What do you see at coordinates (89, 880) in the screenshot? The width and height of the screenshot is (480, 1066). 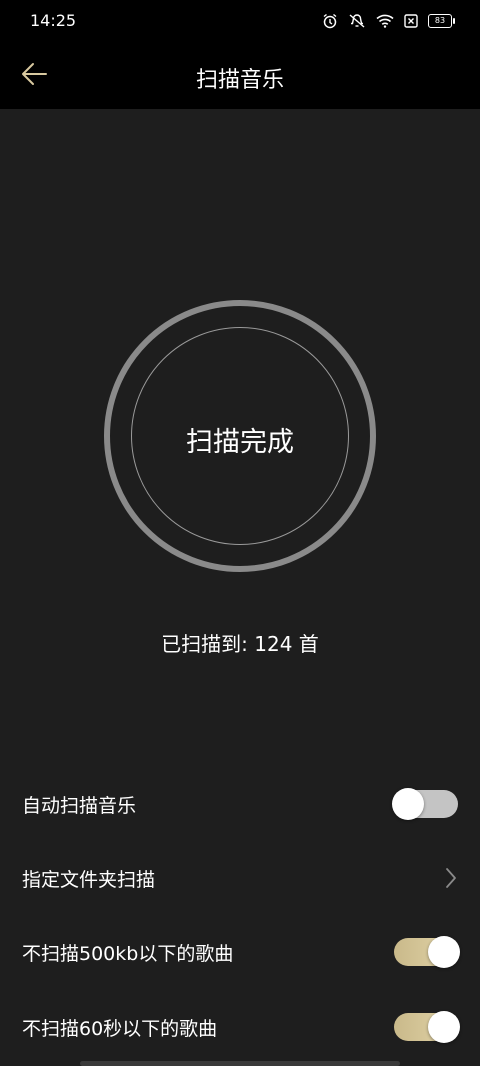 I see `setting-label: 指定文件夹扫描` at bounding box center [89, 880].